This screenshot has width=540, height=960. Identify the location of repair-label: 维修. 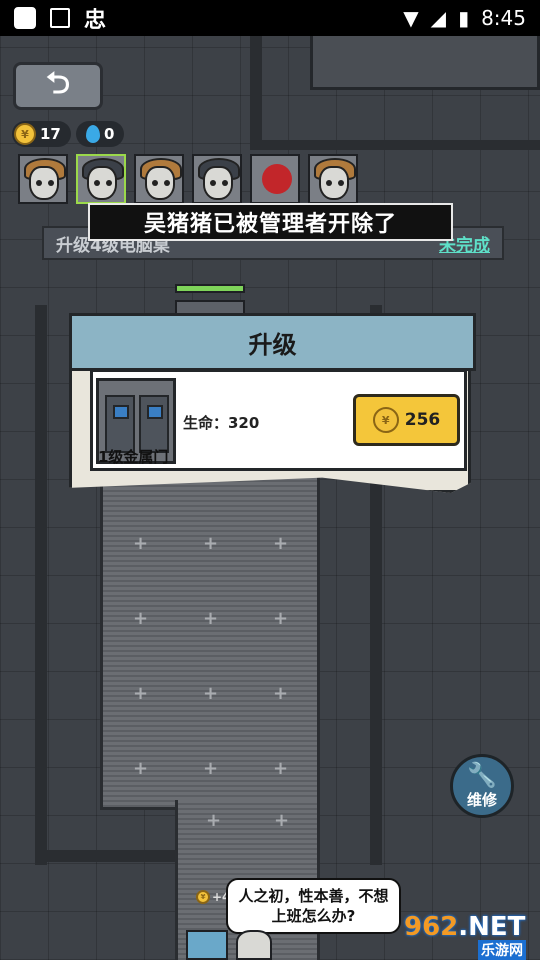
(481, 799).